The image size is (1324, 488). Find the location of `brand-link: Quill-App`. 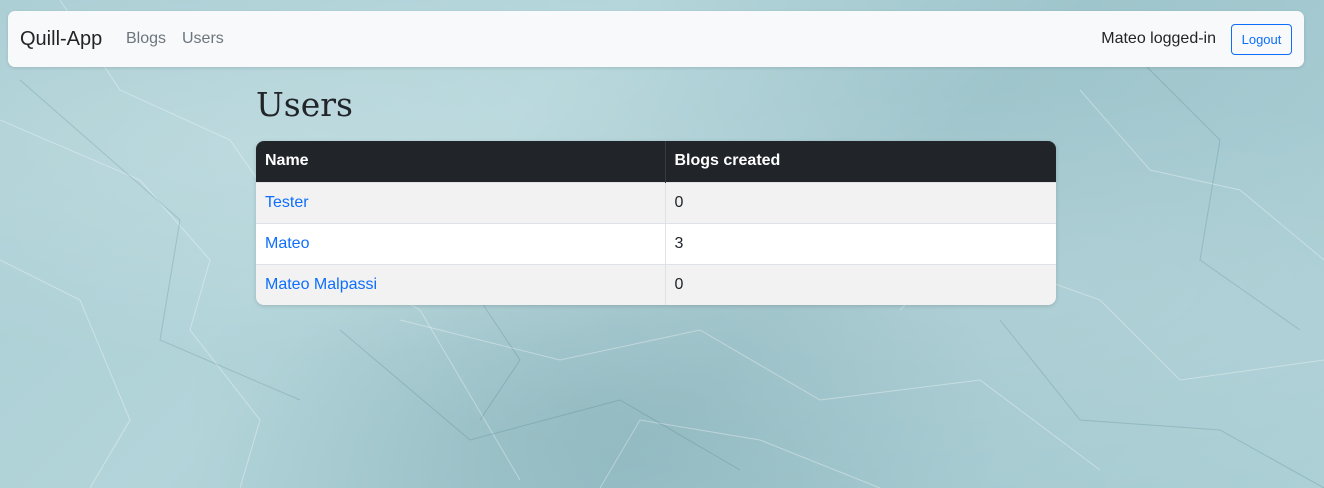

brand-link: Quill-App is located at coordinates (61, 39).